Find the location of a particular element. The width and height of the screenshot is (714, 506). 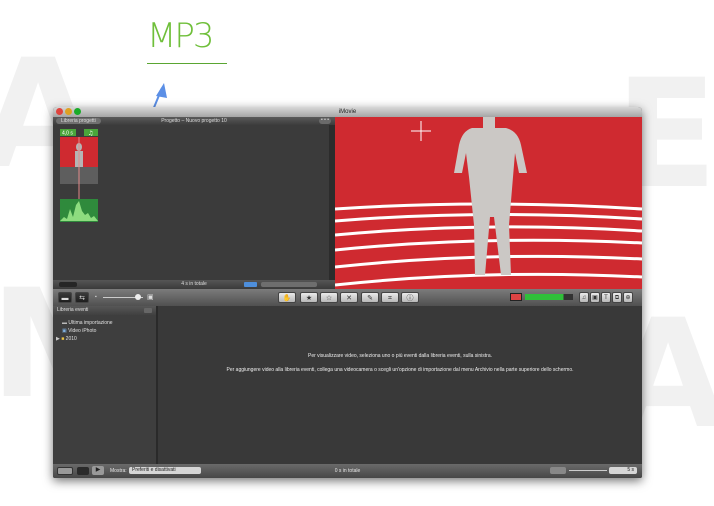

info-icon: ⓘ is located at coordinates (410, 297).